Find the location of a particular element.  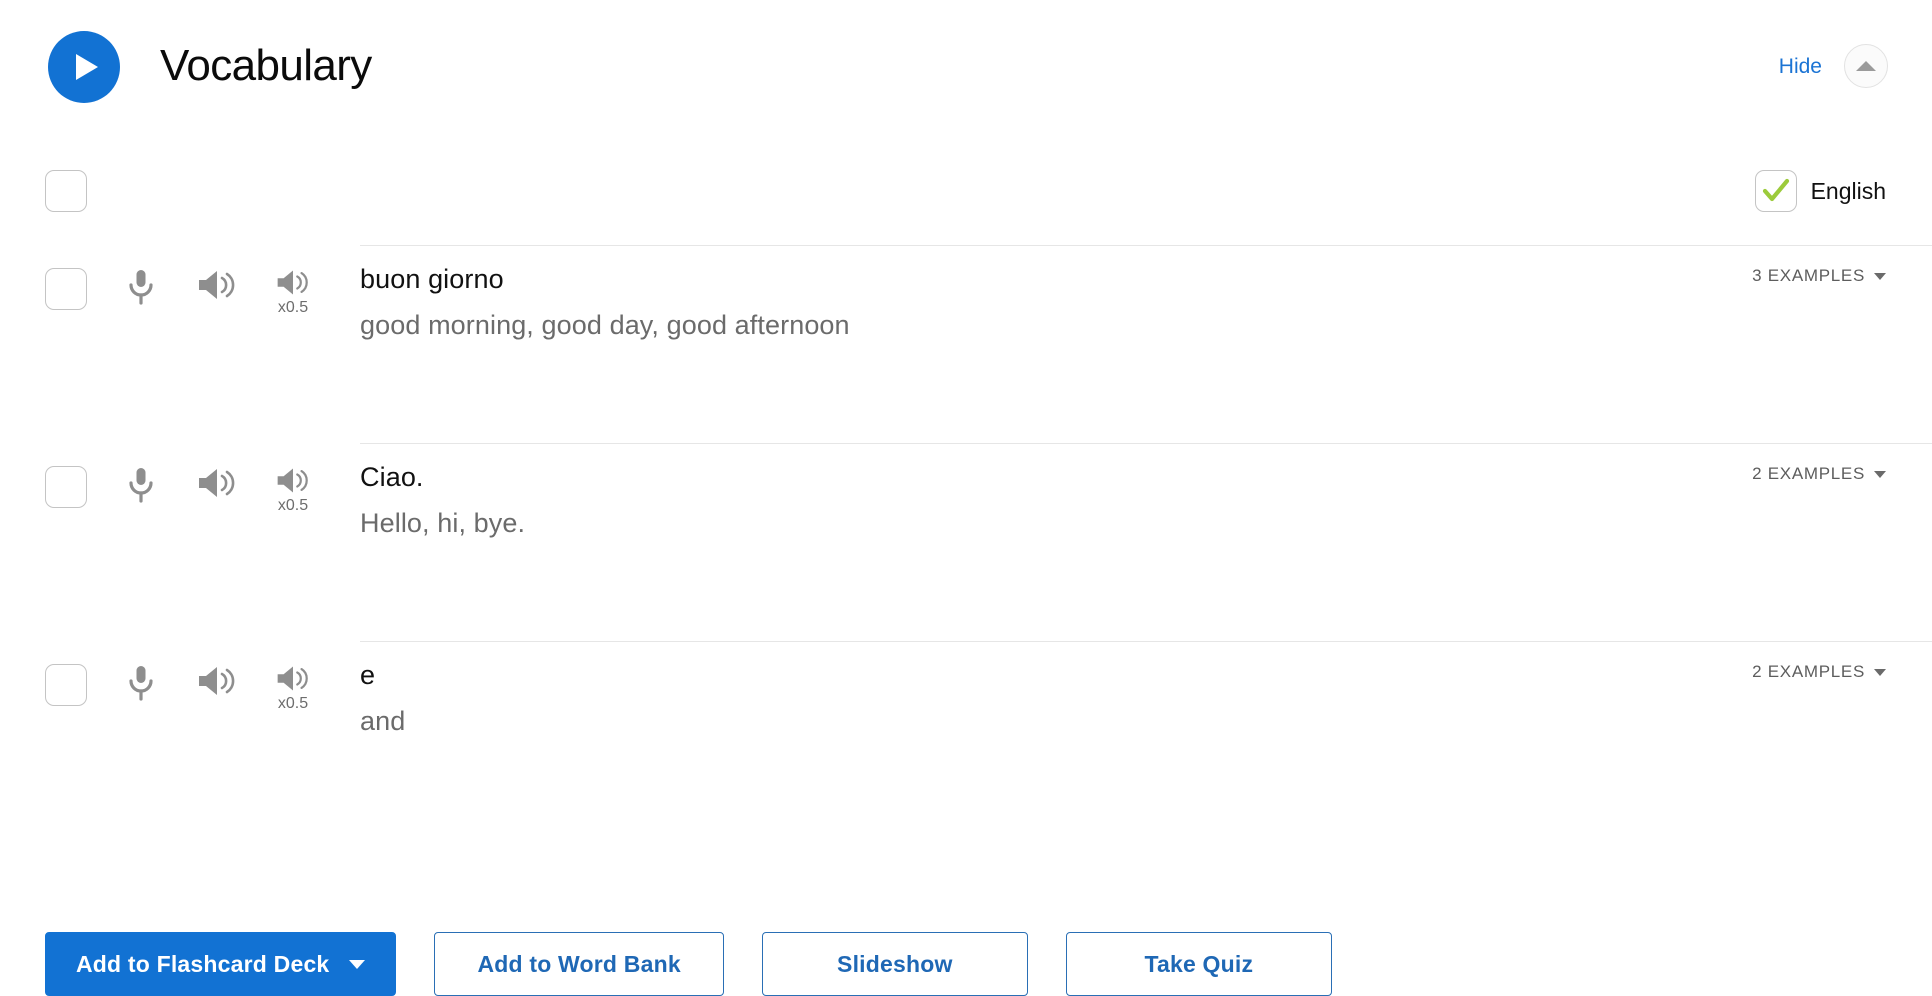

english-checkbox is located at coordinates (1775, 191).